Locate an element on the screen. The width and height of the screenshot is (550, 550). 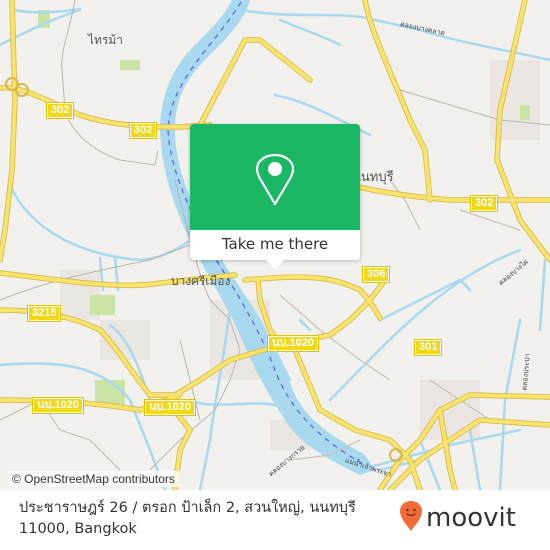
popup-header is located at coordinates (275, 177).